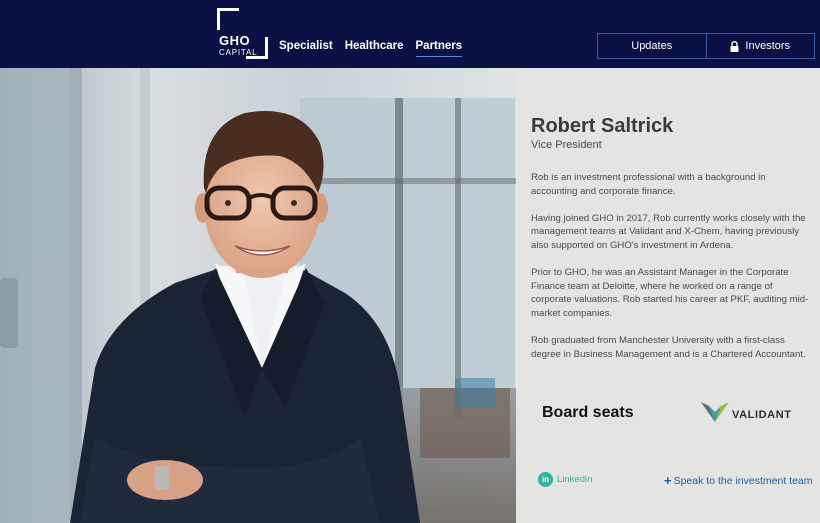 This screenshot has height=523, width=820. Describe the element at coordinates (734, 46) in the screenshot. I see `lock-icon` at that location.